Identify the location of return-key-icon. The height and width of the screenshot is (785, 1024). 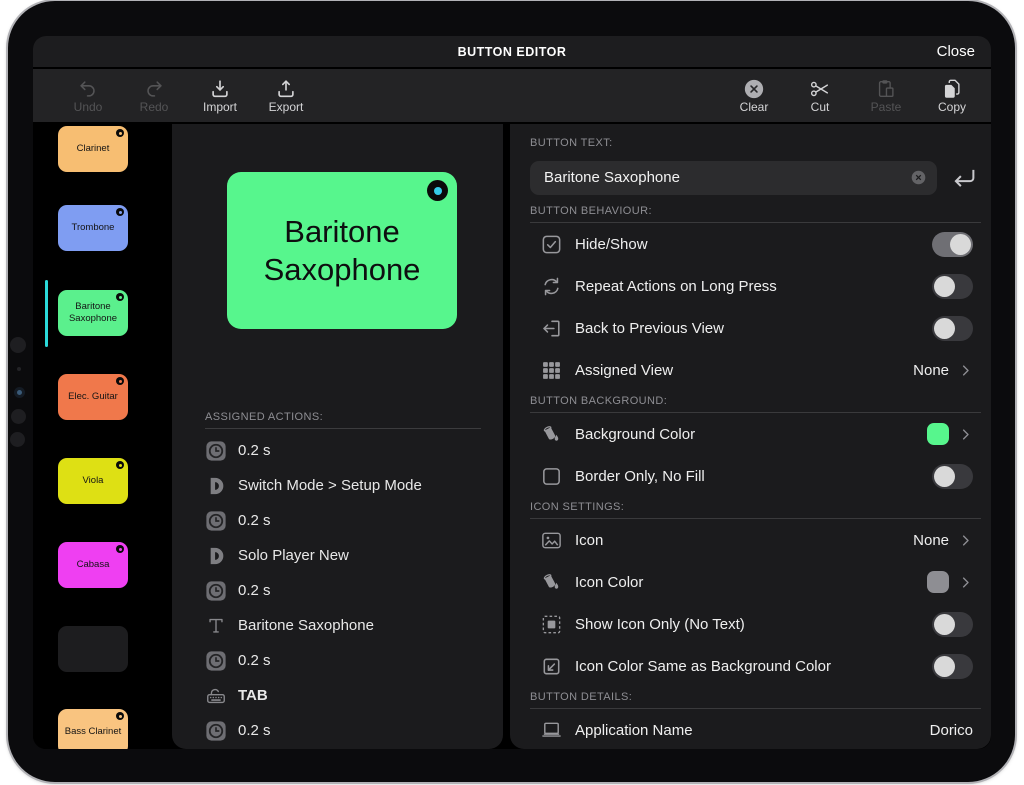
(964, 178).